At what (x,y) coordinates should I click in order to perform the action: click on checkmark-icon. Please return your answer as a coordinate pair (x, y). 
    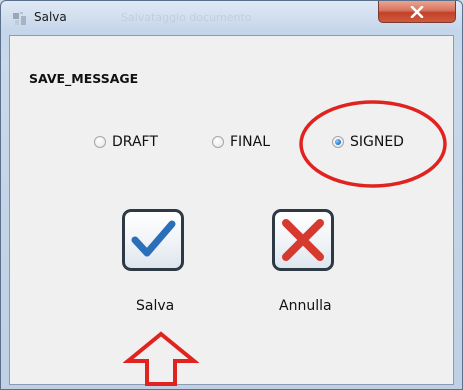
    Looking at the image, I should click on (153, 238).